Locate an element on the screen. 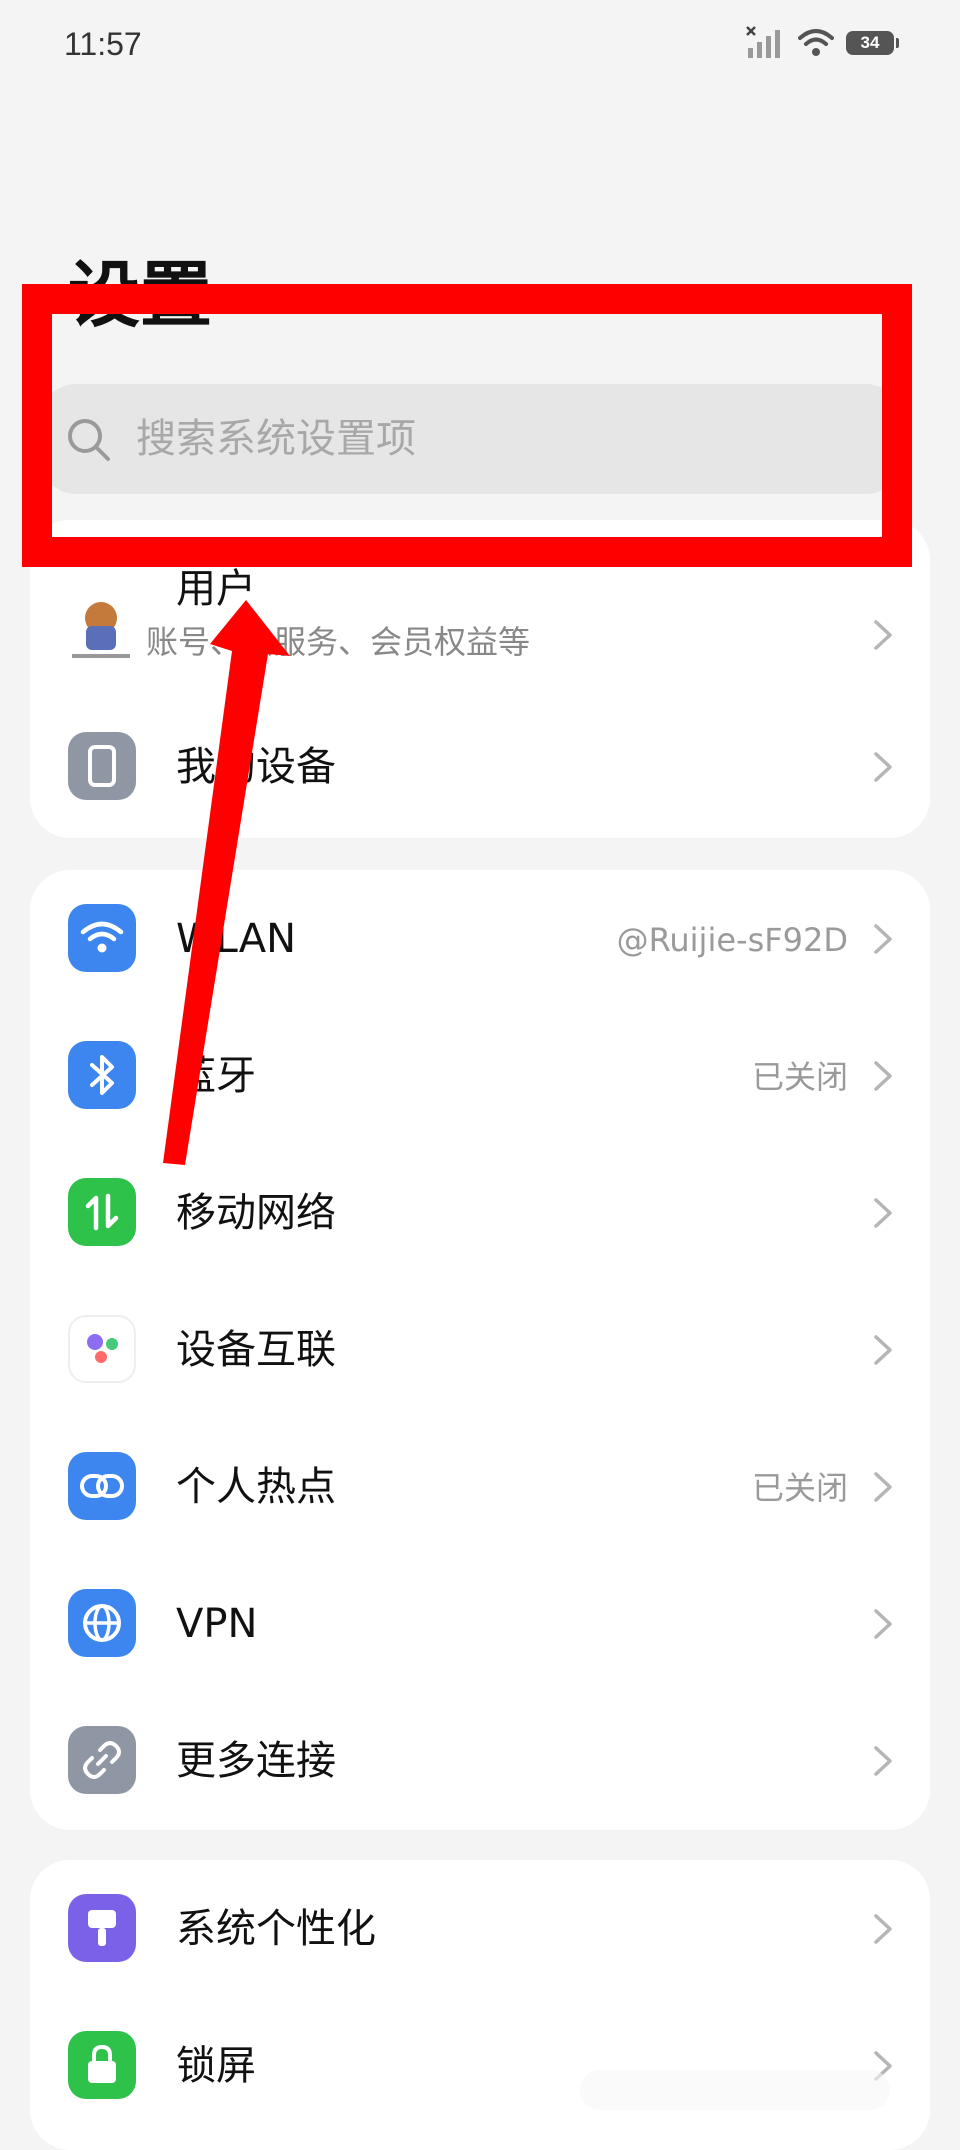 The width and height of the screenshot is (960, 2150). battery-icon: 34 is located at coordinates (872, 43).